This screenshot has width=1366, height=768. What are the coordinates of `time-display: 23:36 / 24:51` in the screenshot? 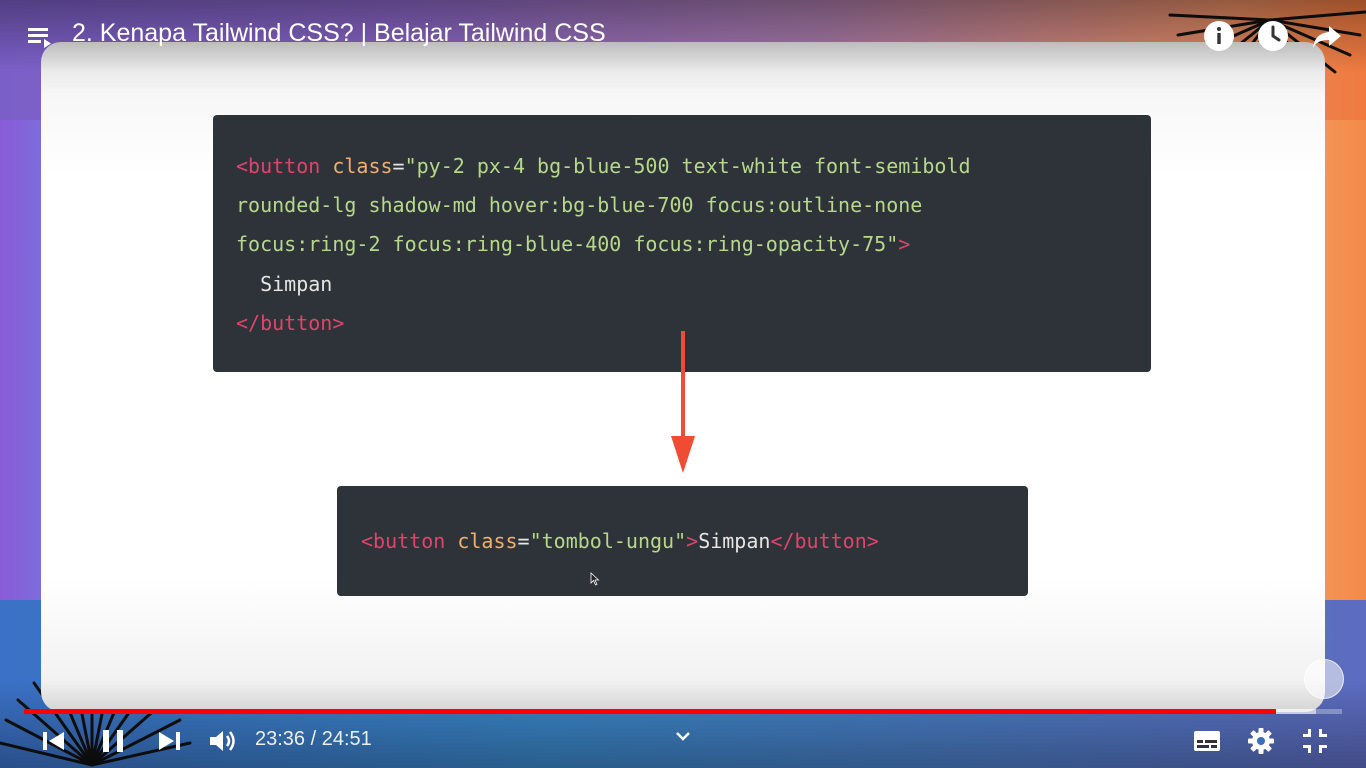 It's located at (313, 739).